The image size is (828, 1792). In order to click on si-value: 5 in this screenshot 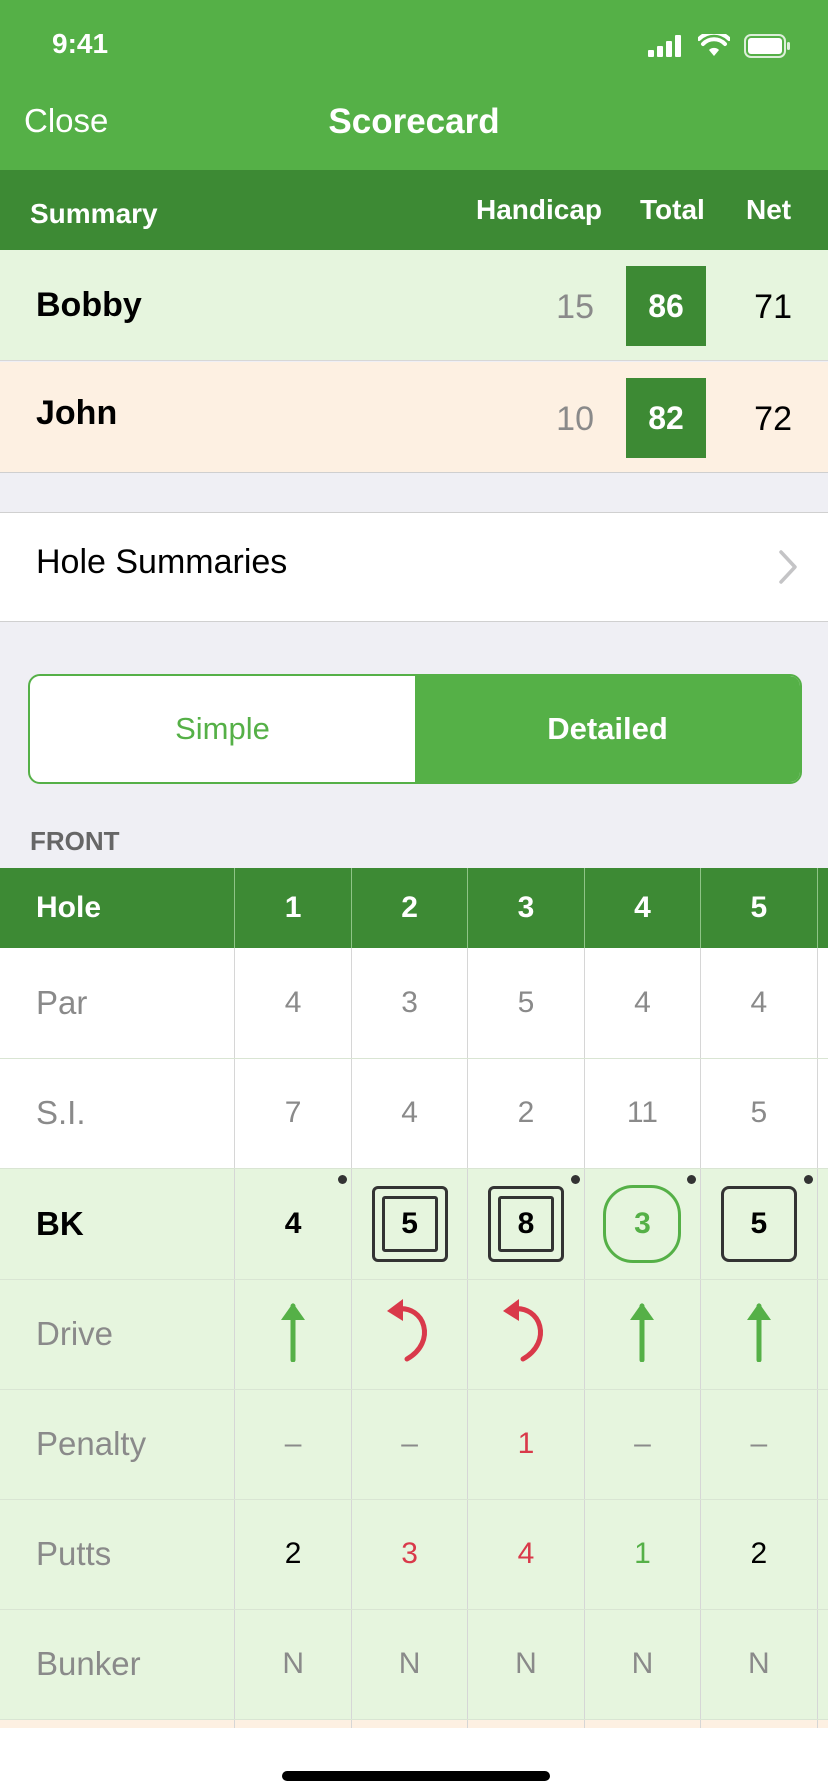, I will do `click(759, 1113)`.